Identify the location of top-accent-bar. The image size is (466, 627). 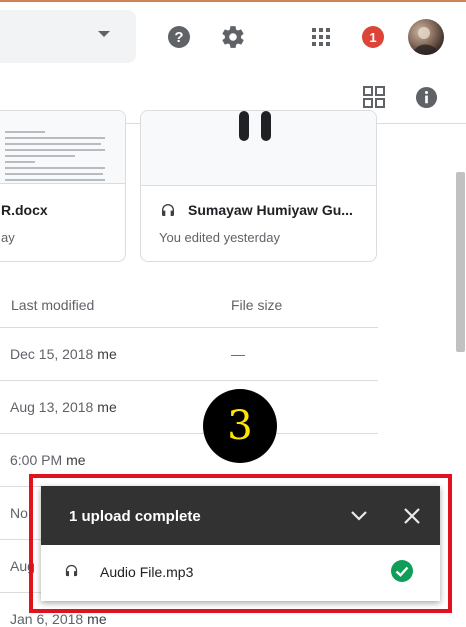
(233, 1).